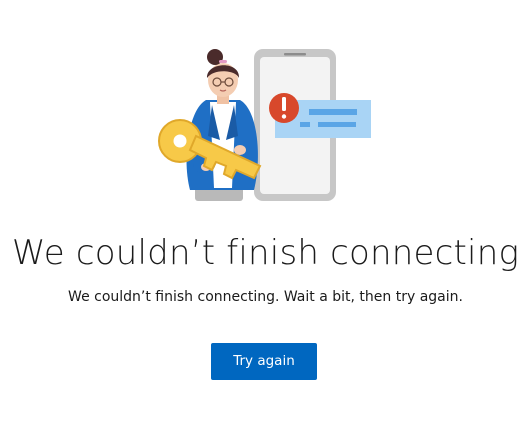 Image resolution: width=531 pixels, height=422 pixels. What do you see at coordinates (265, 253) in the screenshot?
I see `page-title: We couldn’t finish connecting` at bounding box center [265, 253].